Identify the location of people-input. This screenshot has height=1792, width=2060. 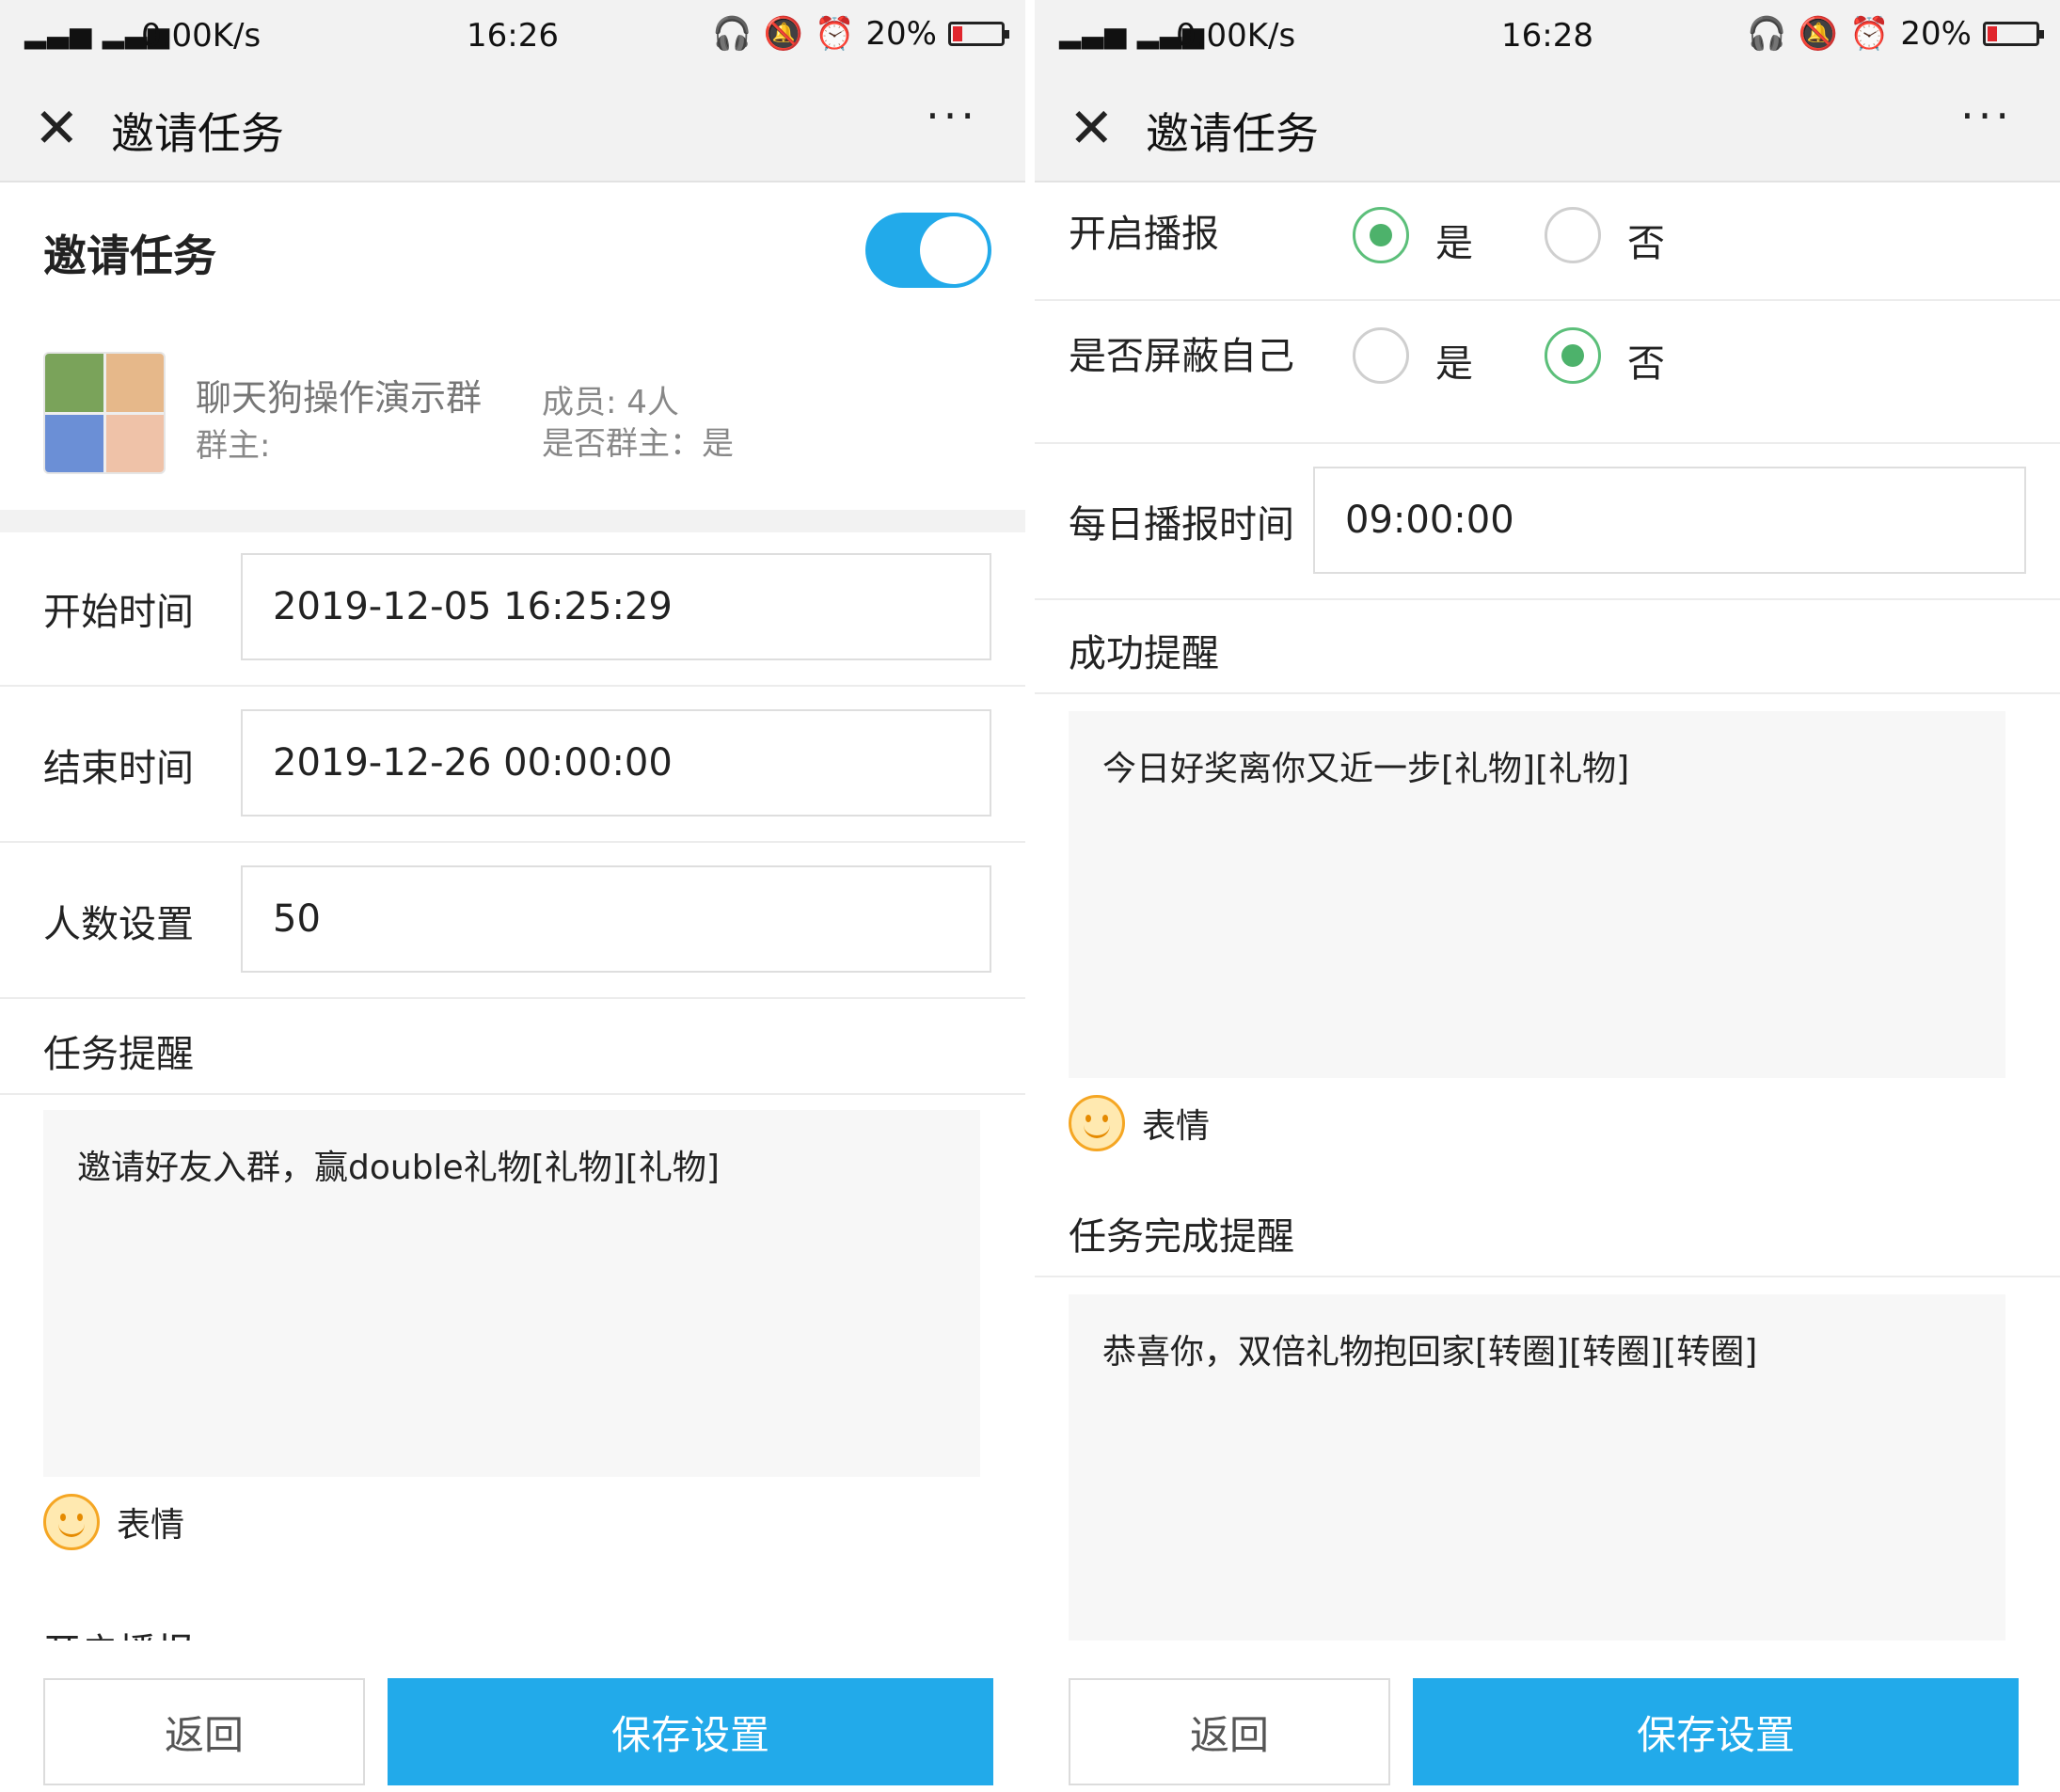
(616, 919).